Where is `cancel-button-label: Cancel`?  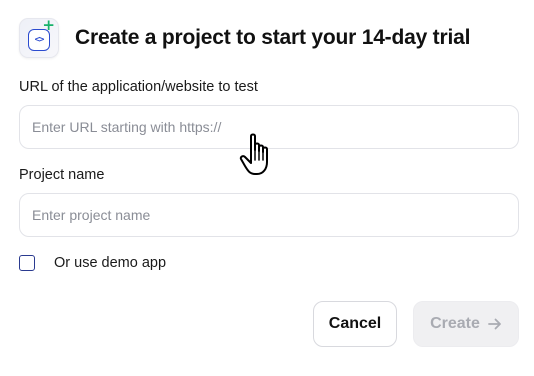 cancel-button-label: Cancel is located at coordinates (355, 323).